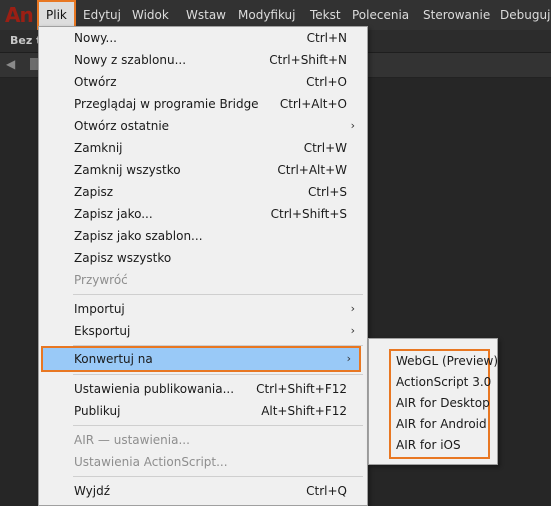 The height and width of the screenshot is (506, 551). I want to click on menu-item-shortcut: Ctrl+Alt+W, so click(312, 170).